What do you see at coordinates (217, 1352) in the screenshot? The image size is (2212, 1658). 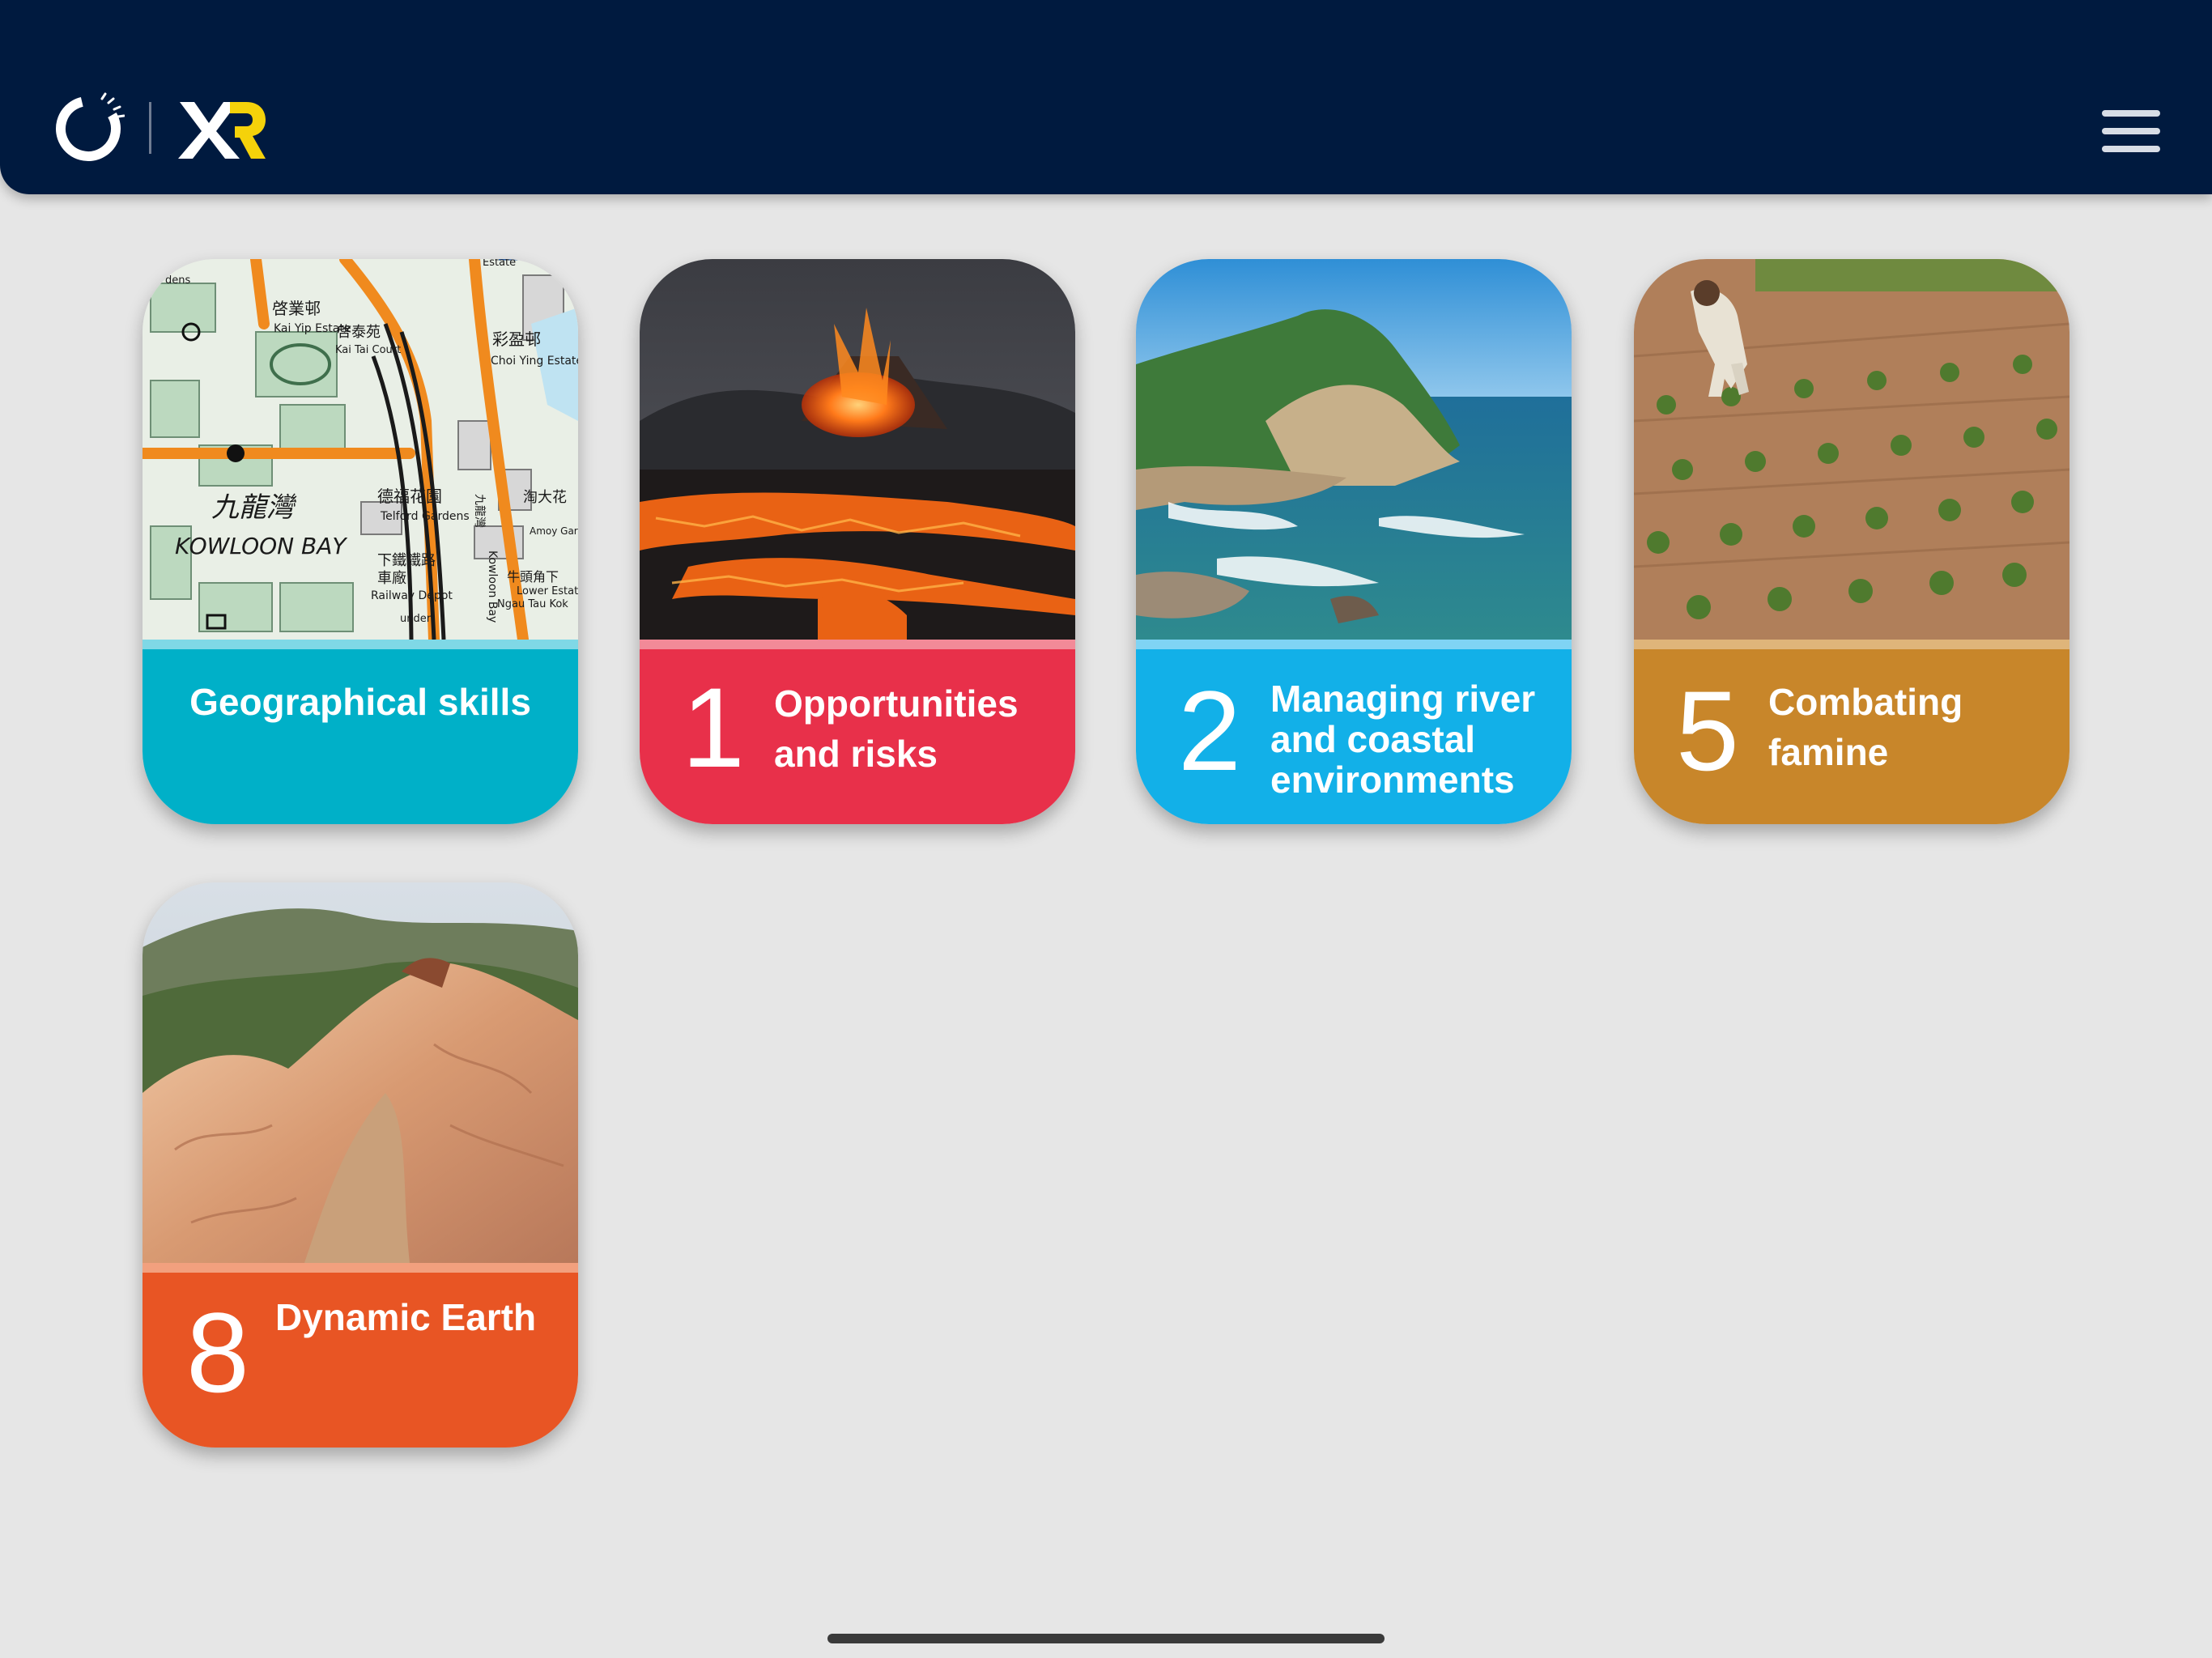 I see `chapter-number: 8` at bounding box center [217, 1352].